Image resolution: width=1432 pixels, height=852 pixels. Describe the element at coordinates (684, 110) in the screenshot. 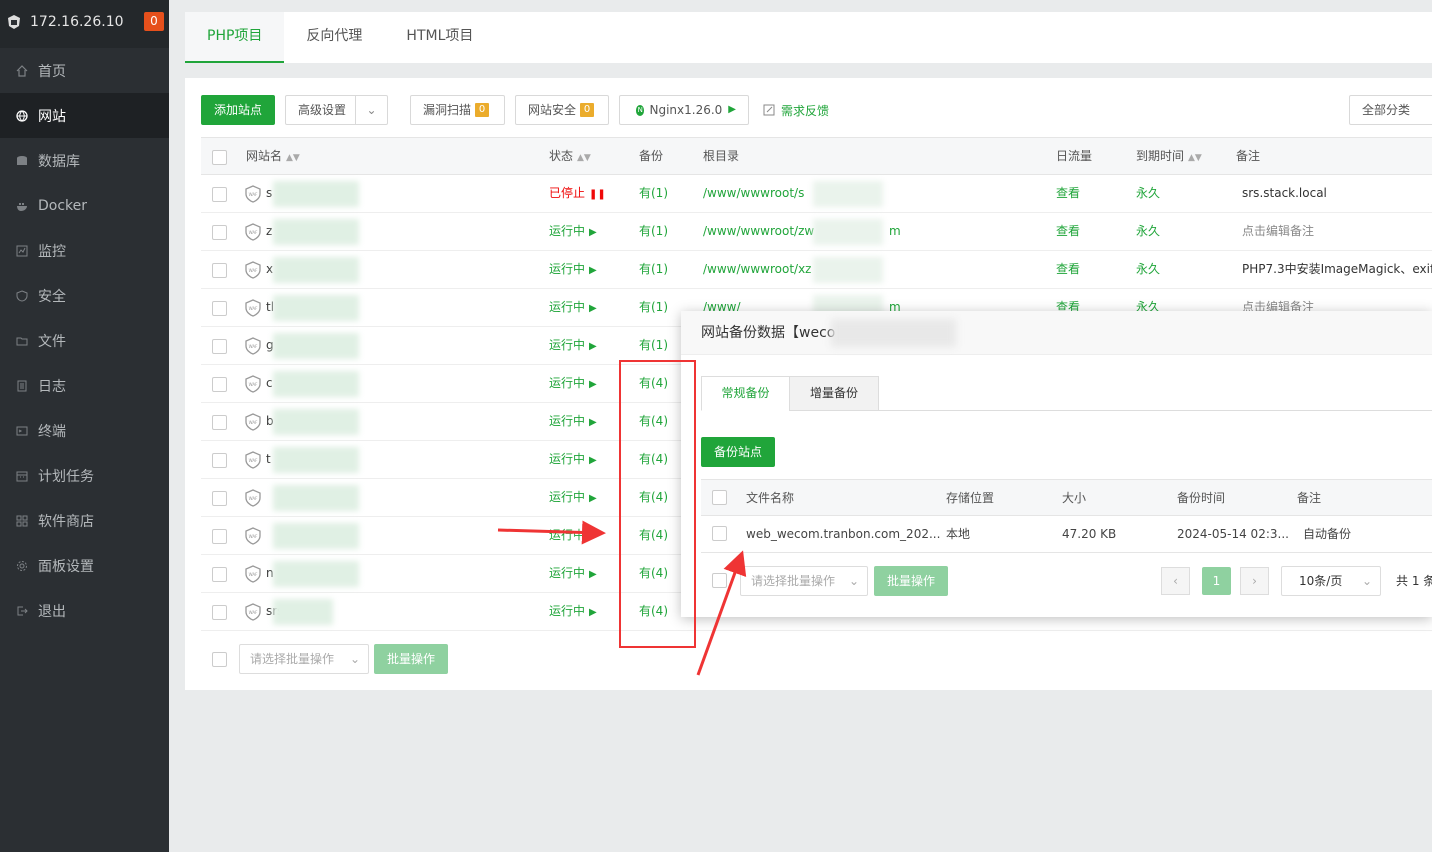

I see `nginx-version-button: N Nginx1.26.0 ▶` at that location.